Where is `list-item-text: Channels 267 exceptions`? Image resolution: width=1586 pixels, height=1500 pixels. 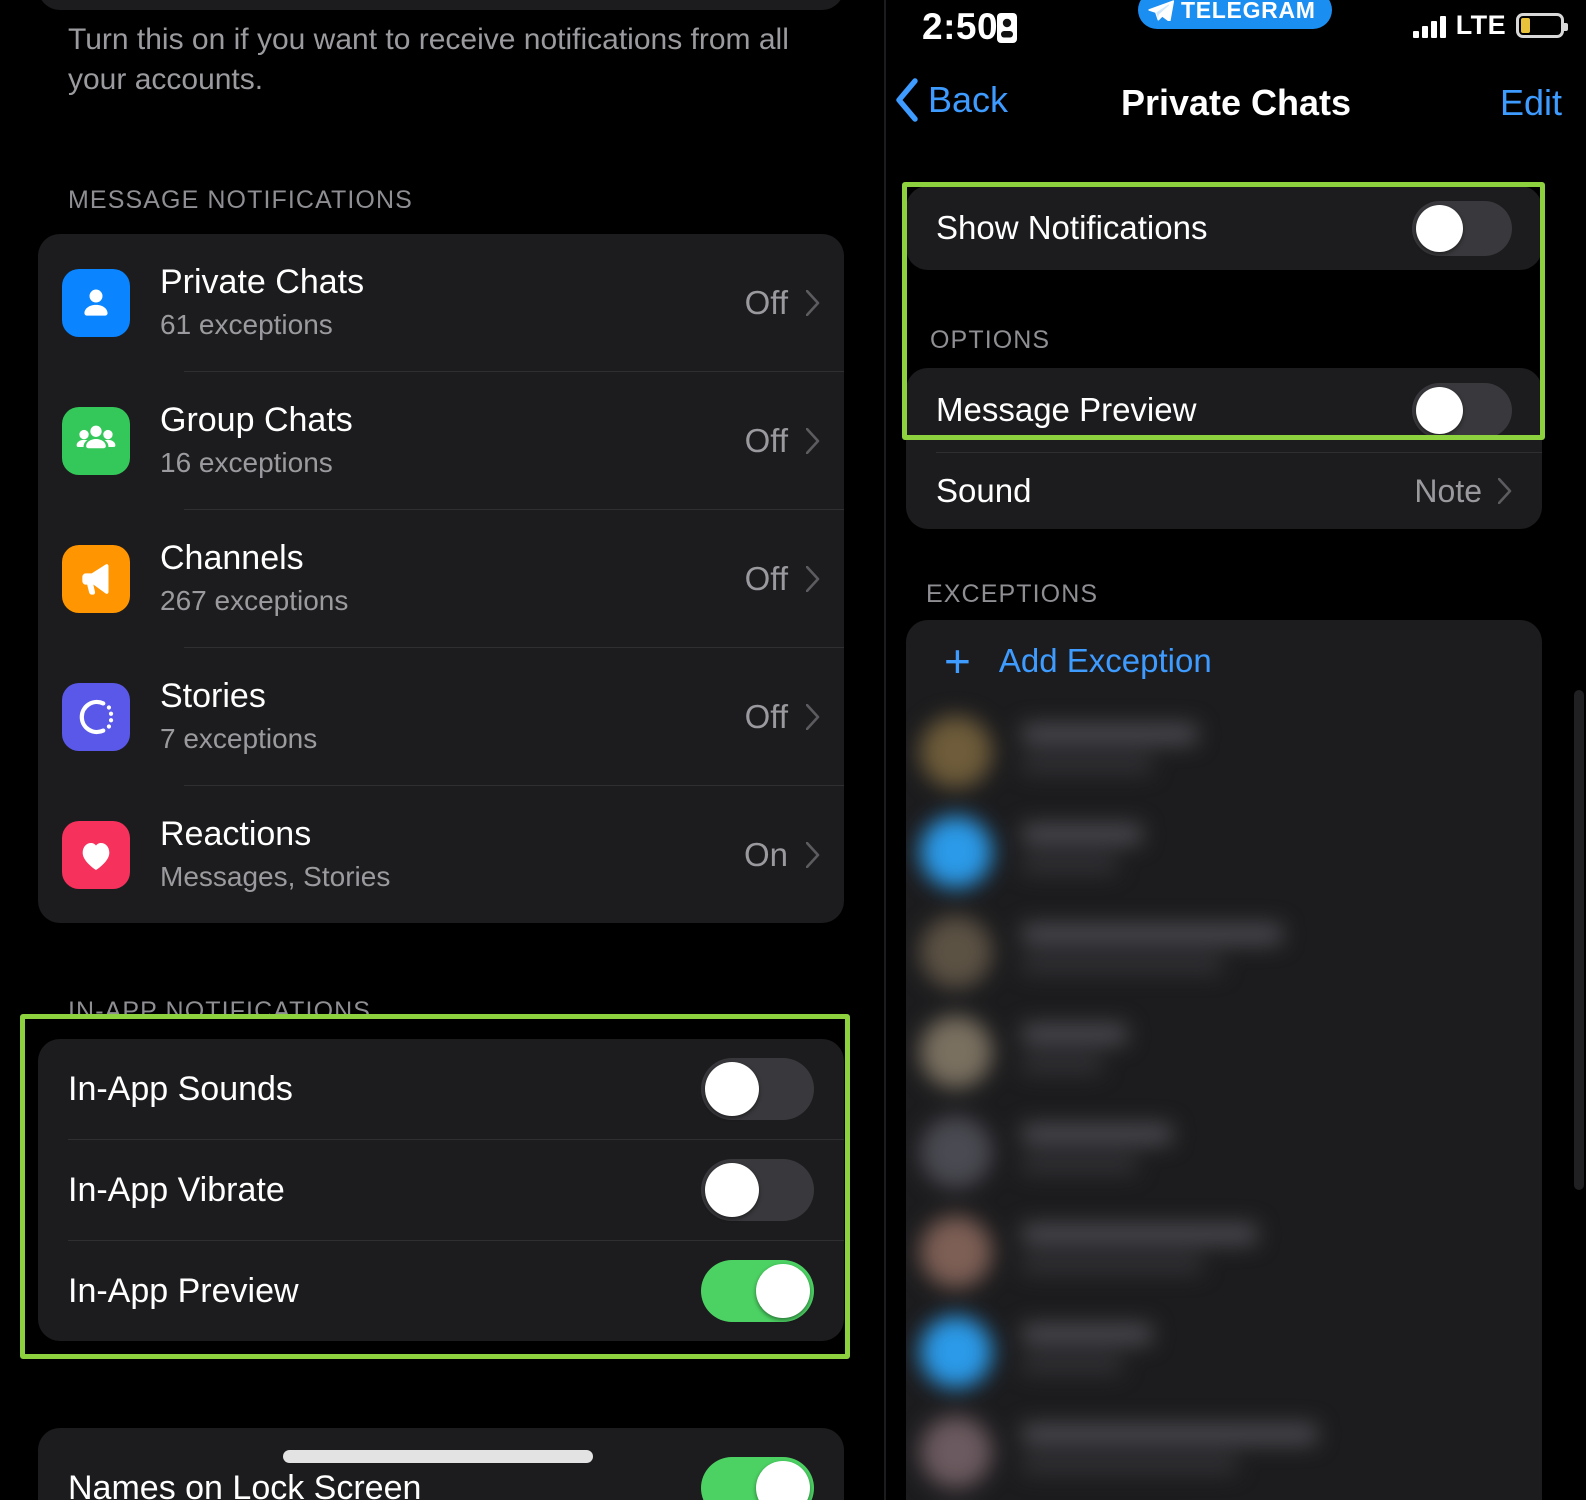 list-item-text: Channels 267 exceptions is located at coordinates (452, 579).